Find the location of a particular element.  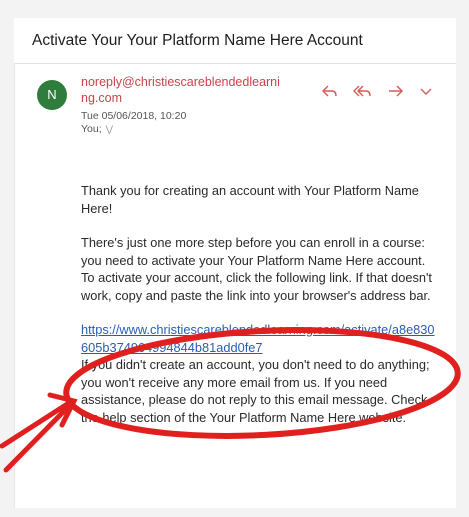

message-actions is located at coordinates (377, 91).